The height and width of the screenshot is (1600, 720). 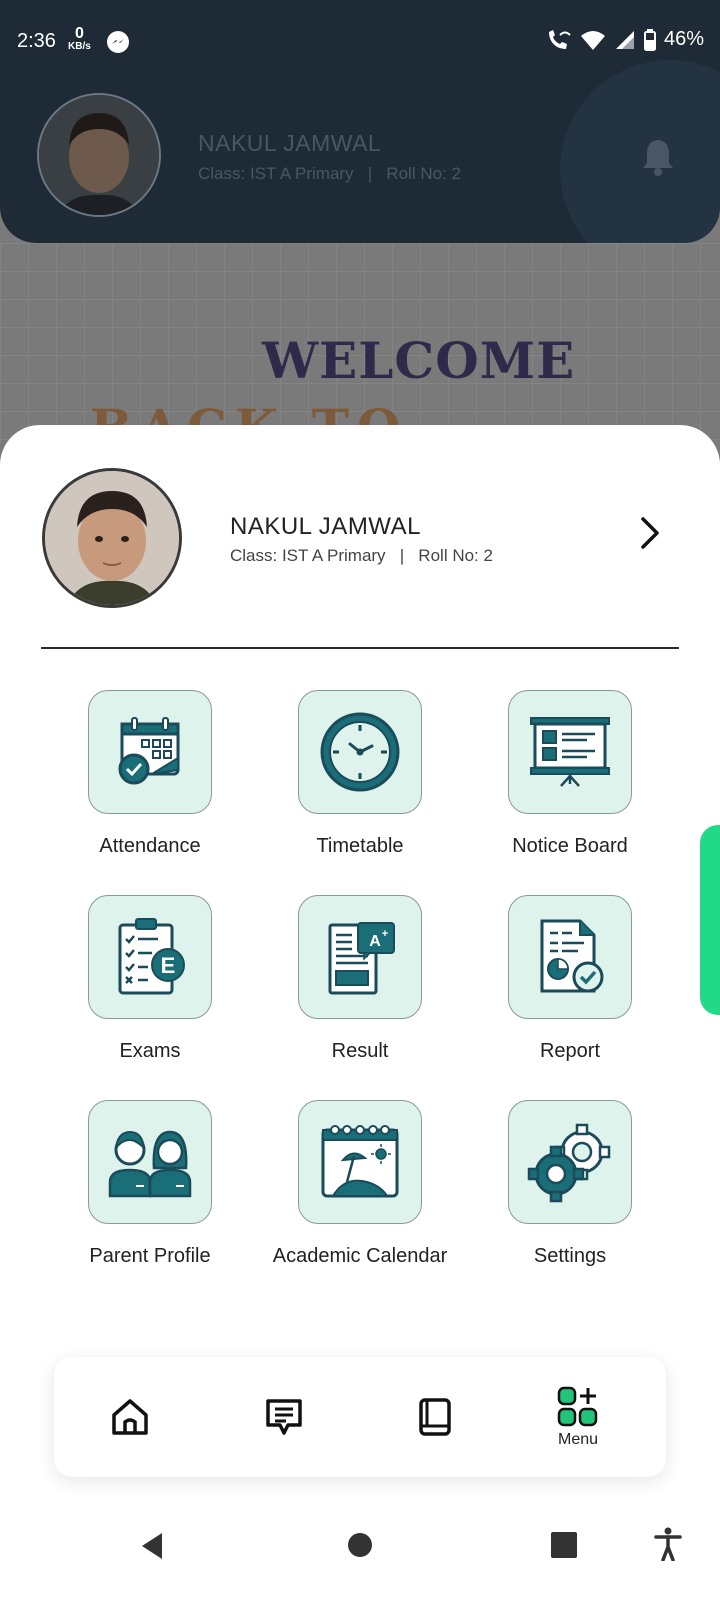 I want to click on tile-label: Settings, so click(x=570, y=1256).